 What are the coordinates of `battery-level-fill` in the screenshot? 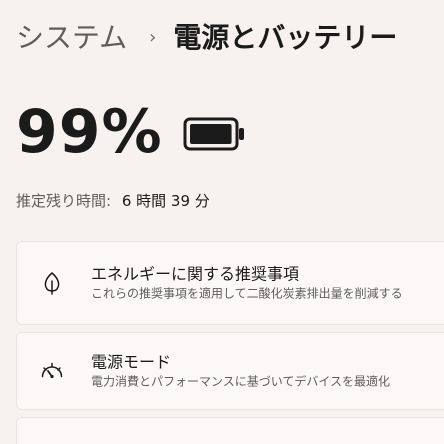 It's located at (210, 134).